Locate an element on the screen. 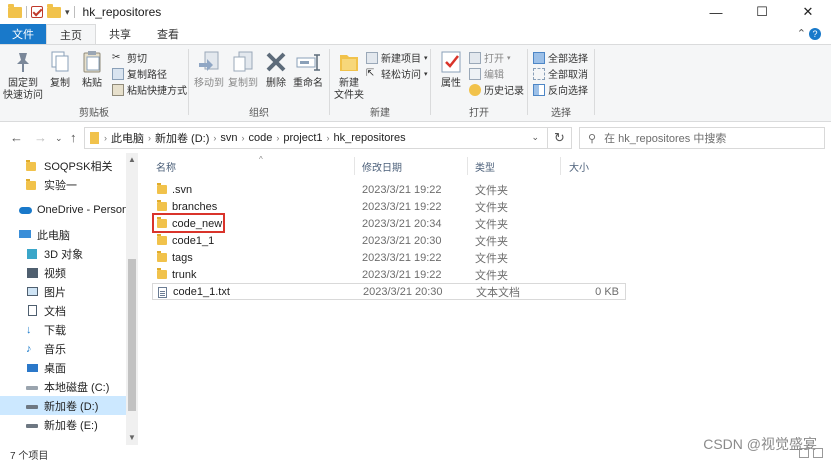  nav-item-drive-d: 新加卷 (D:) is located at coordinates (63, 405).